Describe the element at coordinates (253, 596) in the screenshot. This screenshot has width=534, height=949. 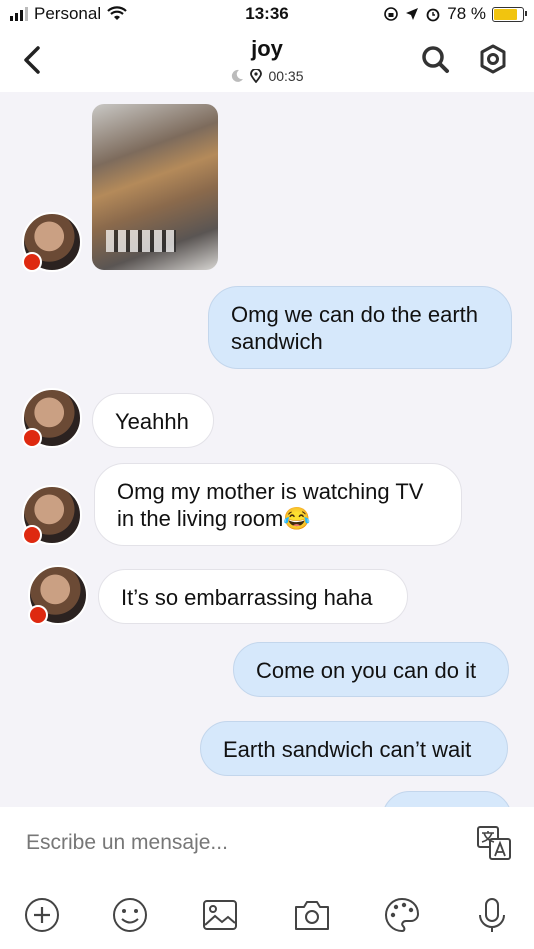
I see `incoming-message: It’s so embarrassing haha` at that location.